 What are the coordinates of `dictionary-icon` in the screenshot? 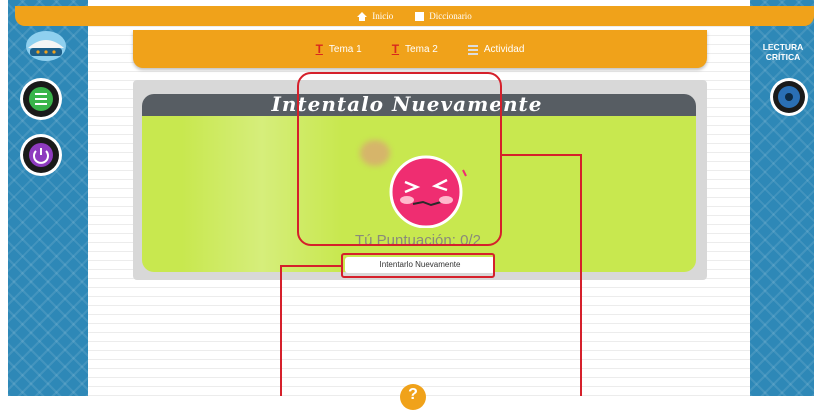 It's located at (420, 16).